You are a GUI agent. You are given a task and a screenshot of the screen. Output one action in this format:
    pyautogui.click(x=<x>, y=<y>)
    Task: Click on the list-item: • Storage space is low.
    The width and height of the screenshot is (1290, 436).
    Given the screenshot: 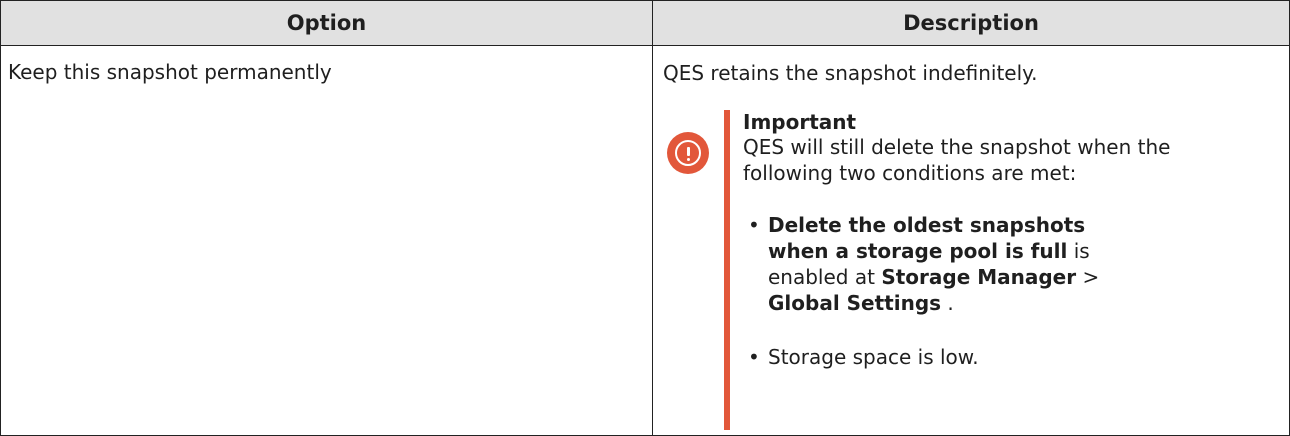 What is the action you would take?
    pyautogui.click(x=995, y=357)
    